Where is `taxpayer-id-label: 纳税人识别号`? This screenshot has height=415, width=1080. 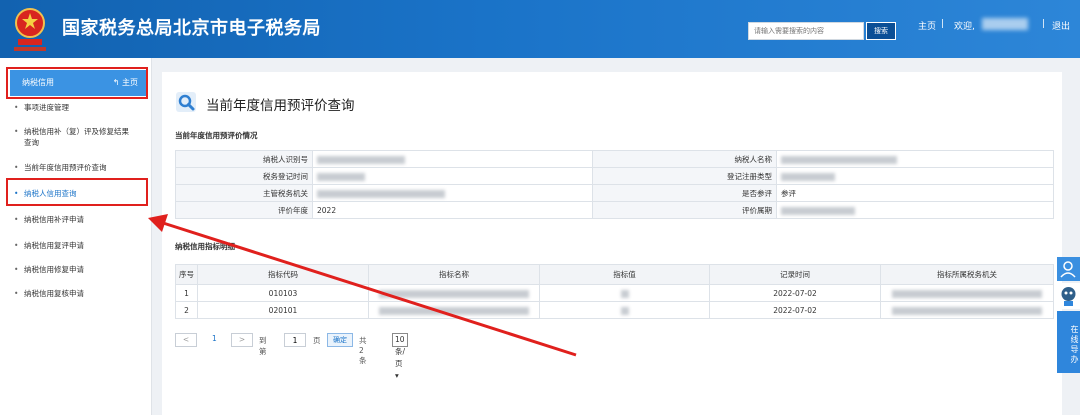 taxpayer-id-label: 纳税人识别号 is located at coordinates (244, 159).